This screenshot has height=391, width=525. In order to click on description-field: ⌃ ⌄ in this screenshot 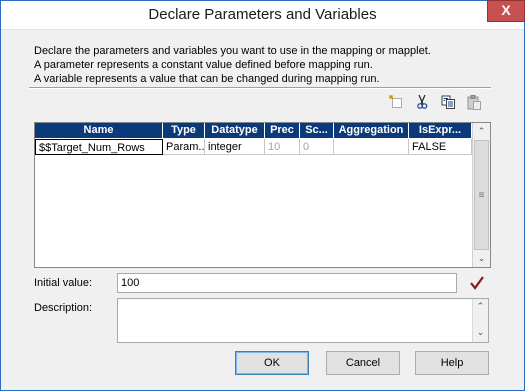, I will do `click(303, 320)`.